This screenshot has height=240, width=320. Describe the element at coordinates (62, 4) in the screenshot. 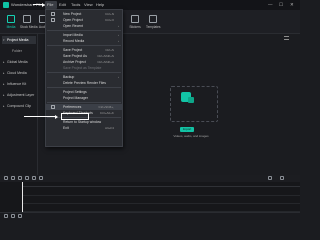

I see `menu-edit: Edit` at that location.